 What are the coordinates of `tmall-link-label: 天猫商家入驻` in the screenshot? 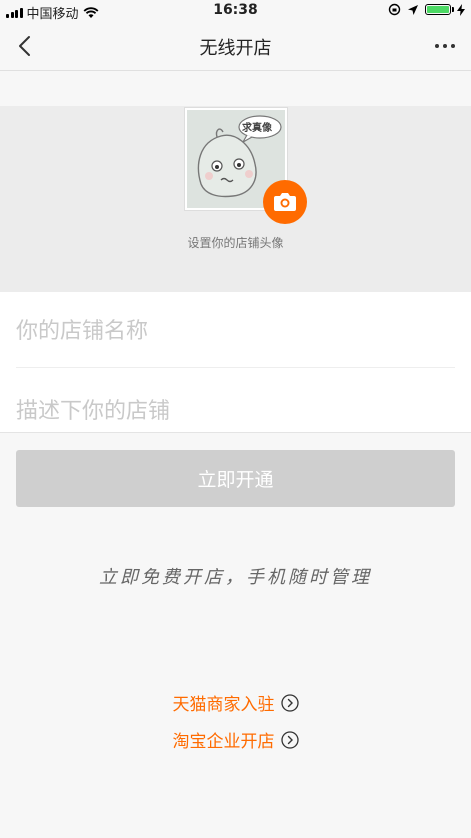 It's located at (223, 705).